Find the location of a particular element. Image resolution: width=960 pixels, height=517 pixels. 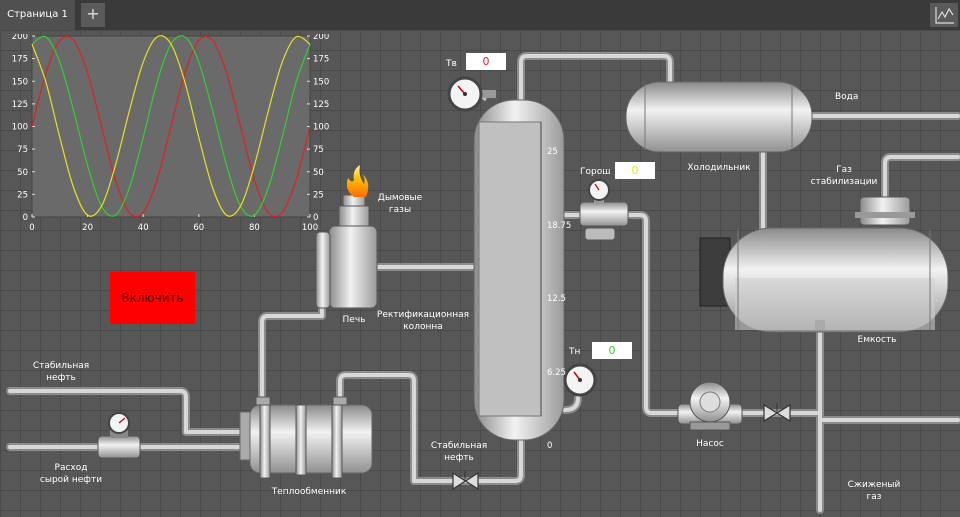

line-chart-icon is located at coordinates (944, 15).